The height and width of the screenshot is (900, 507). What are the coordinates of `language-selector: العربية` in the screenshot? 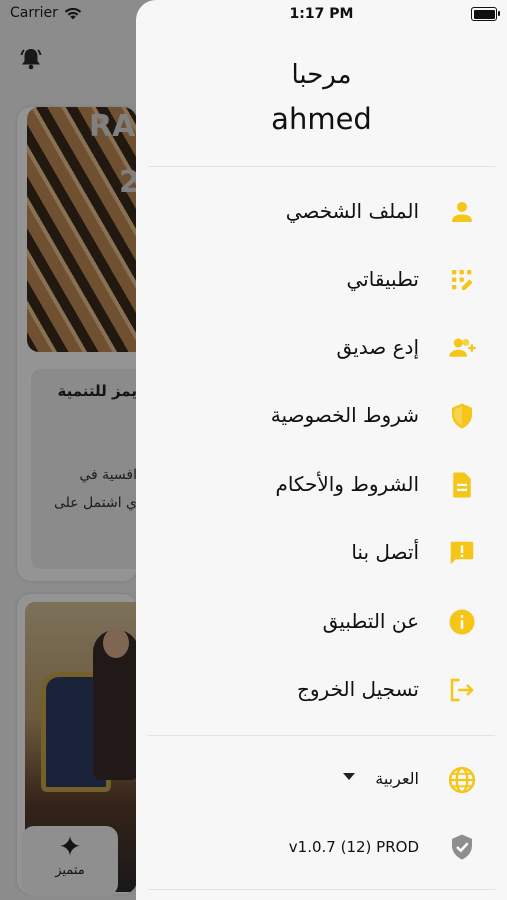 It's located at (321, 780).